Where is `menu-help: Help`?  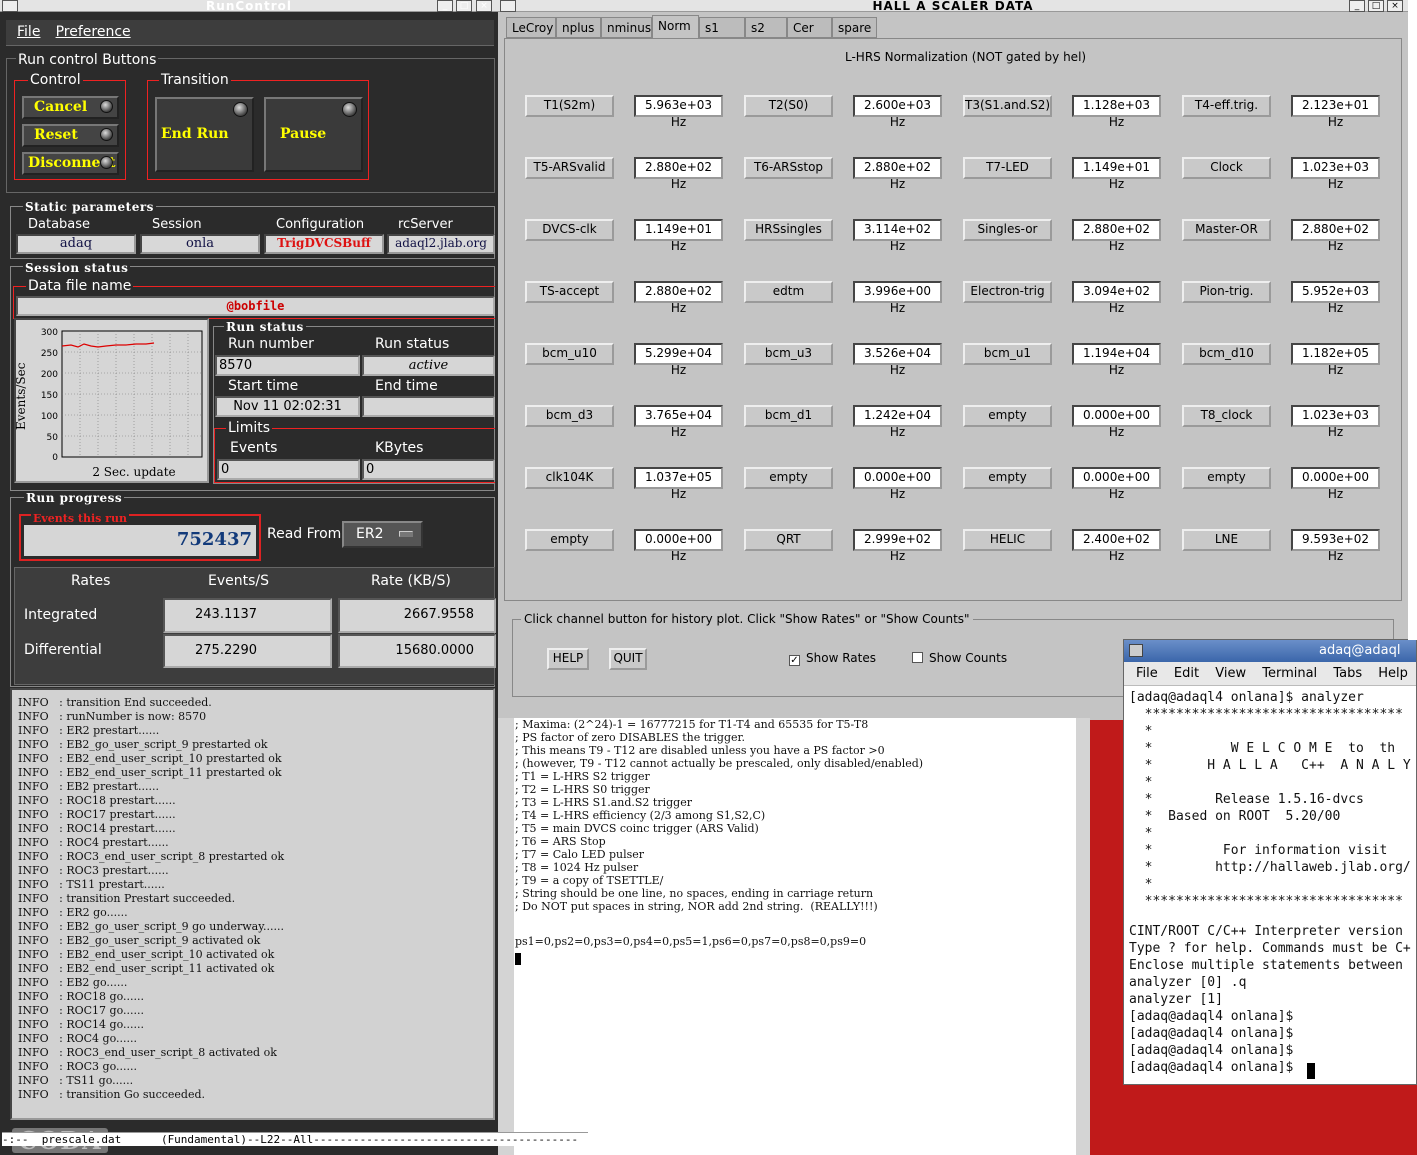
menu-help: Help is located at coordinates (1393, 673).